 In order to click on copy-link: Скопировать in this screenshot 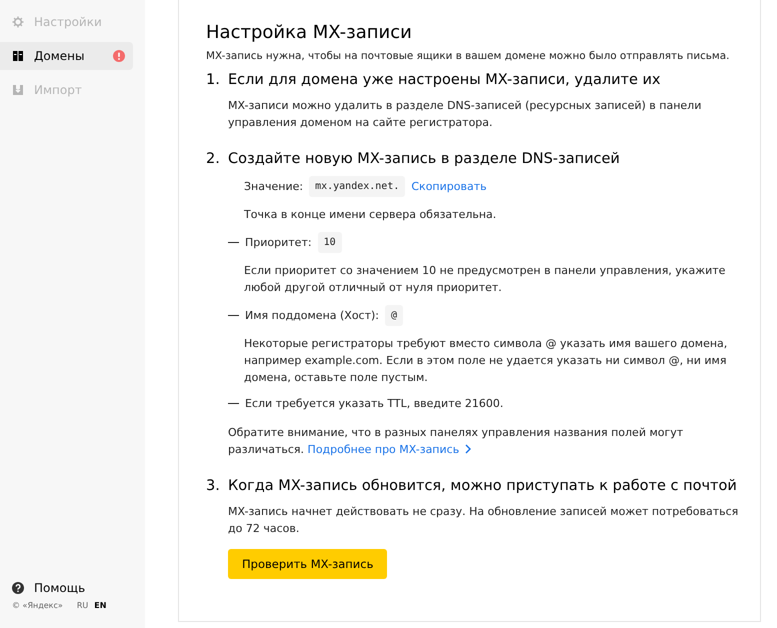, I will do `click(449, 186)`.